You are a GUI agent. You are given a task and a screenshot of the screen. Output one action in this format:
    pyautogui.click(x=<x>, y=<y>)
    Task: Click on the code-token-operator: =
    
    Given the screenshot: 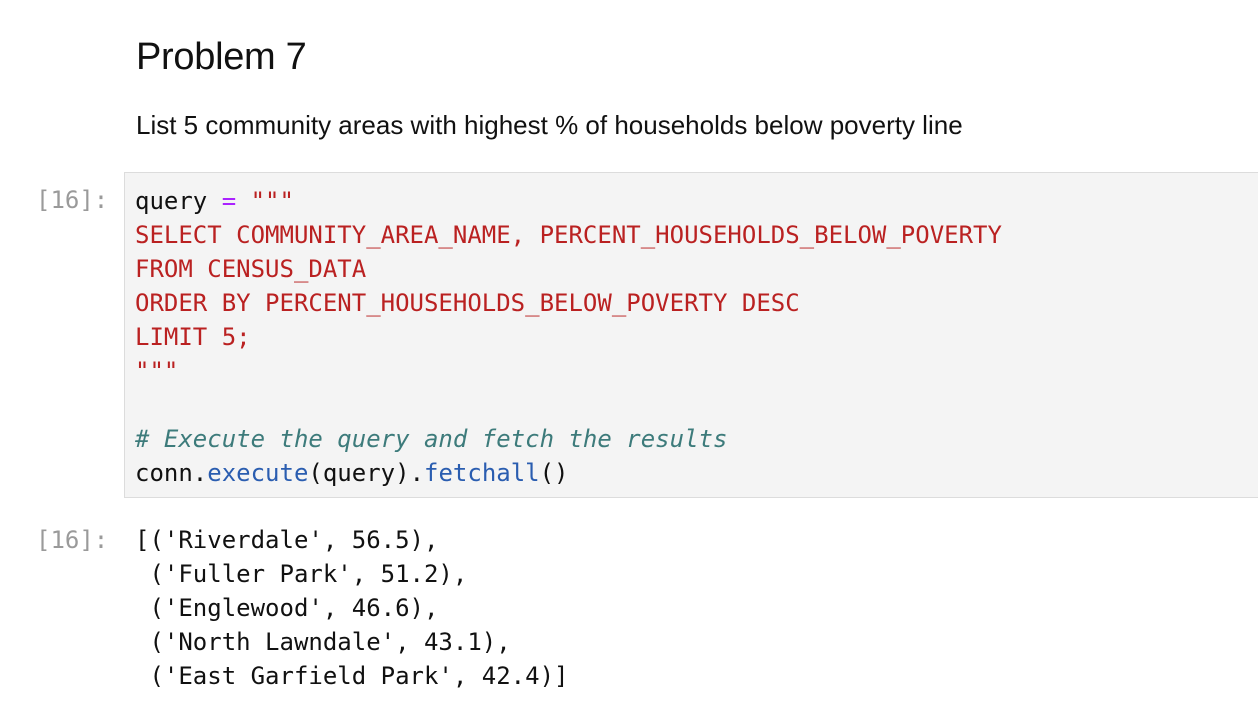 What is the action you would take?
    pyautogui.click(x=229, y=201)
    